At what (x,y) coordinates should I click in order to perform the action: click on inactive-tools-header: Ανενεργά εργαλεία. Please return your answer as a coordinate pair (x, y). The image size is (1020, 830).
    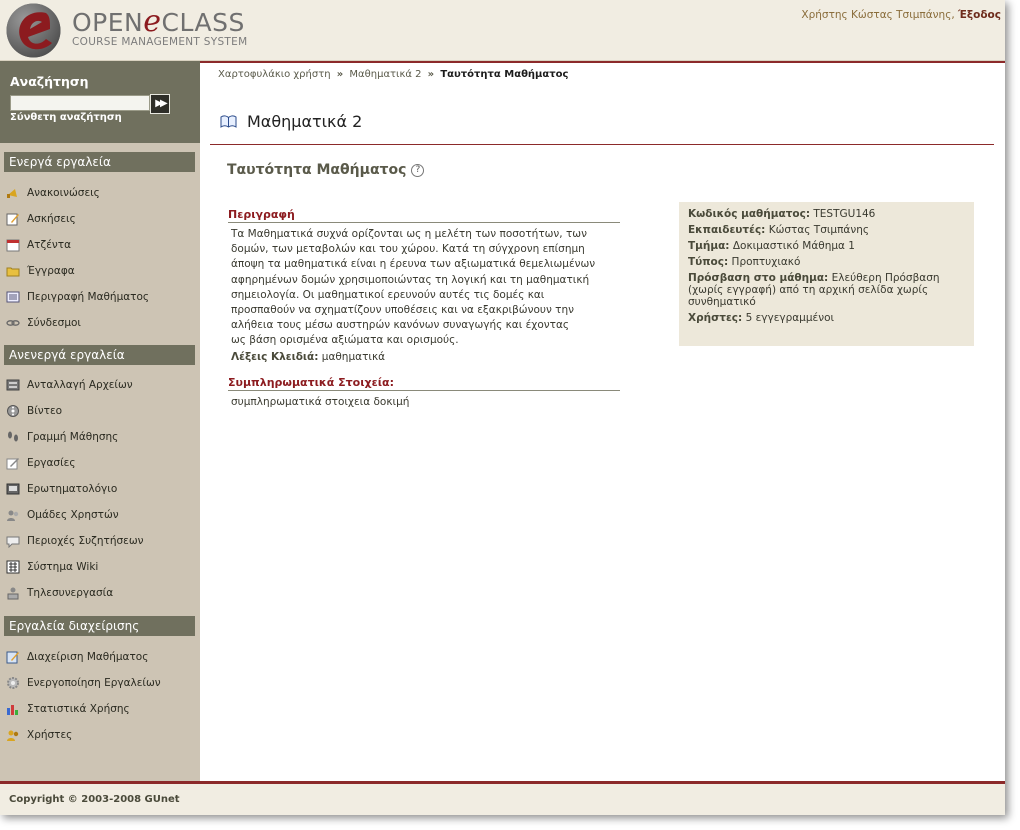
    Looking at the image, I should click on (99, 355).